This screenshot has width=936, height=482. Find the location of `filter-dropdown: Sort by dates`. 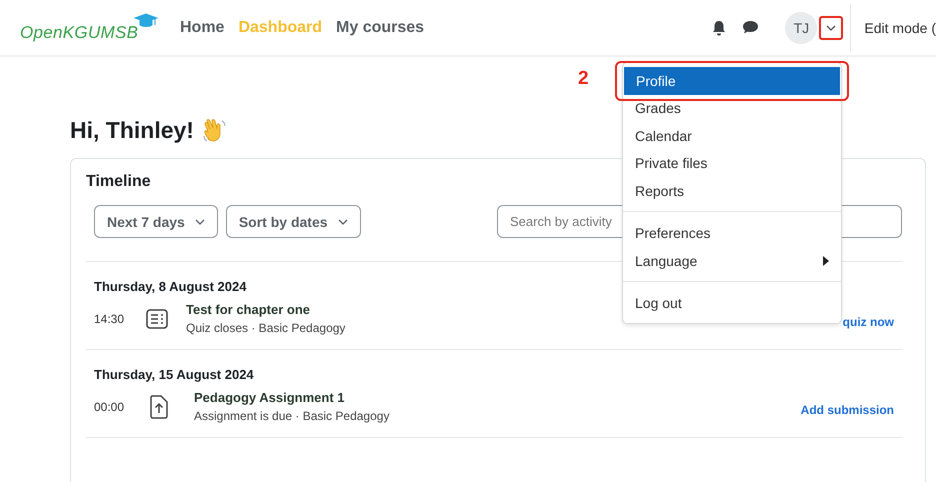

filter-dropdown: Sort by dates is located at coordinates (293, 221).